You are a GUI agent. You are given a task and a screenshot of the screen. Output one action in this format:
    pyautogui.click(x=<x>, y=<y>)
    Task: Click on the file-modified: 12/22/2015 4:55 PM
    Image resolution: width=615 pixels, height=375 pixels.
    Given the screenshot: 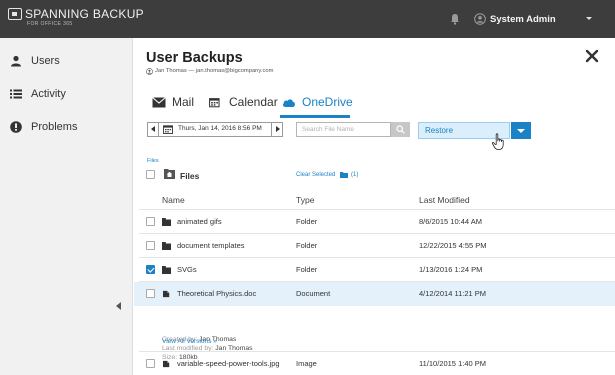 What is the action you would take?
    pyautogui.click(x=453, y=245)
    